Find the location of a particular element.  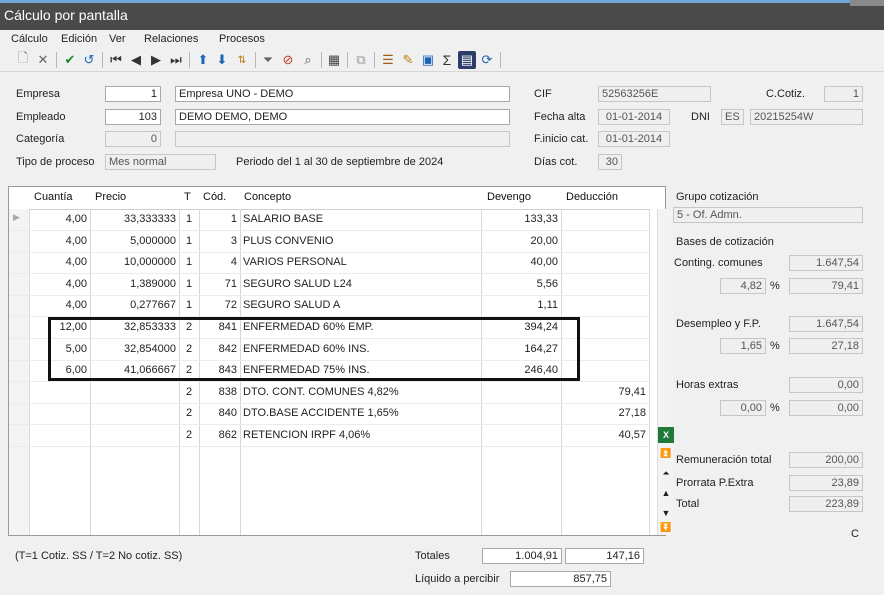

cell-cod: 838 is located at coordinates (219, 392).